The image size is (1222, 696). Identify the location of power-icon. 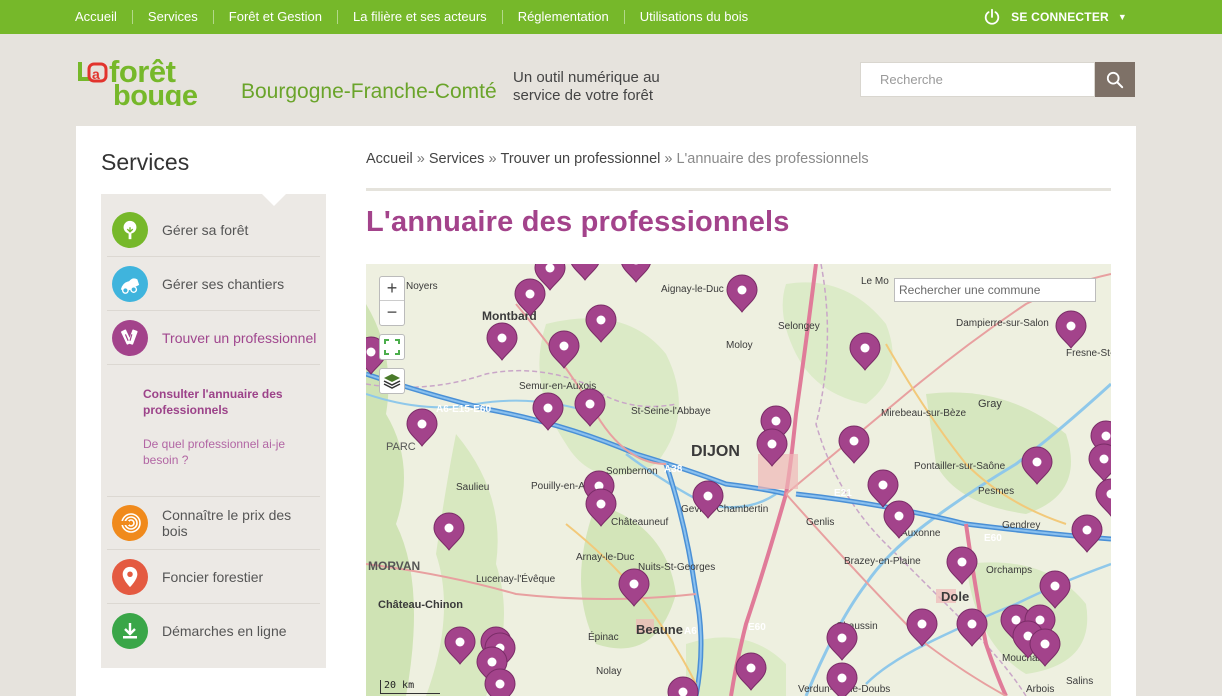
(992, 16).